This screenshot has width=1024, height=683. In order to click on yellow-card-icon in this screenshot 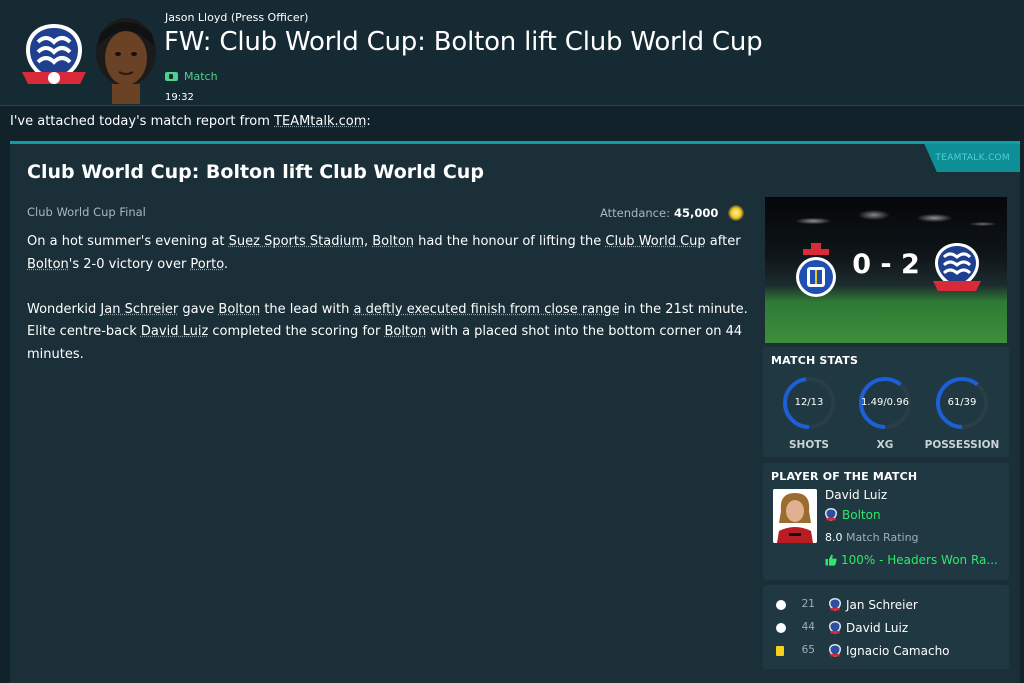, I will do `click(780, 651)`.